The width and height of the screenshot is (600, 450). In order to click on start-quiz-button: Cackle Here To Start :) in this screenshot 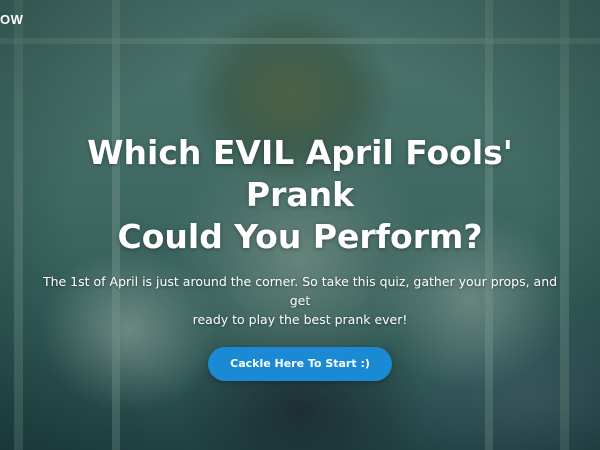, I will do `click(300, 364)`.